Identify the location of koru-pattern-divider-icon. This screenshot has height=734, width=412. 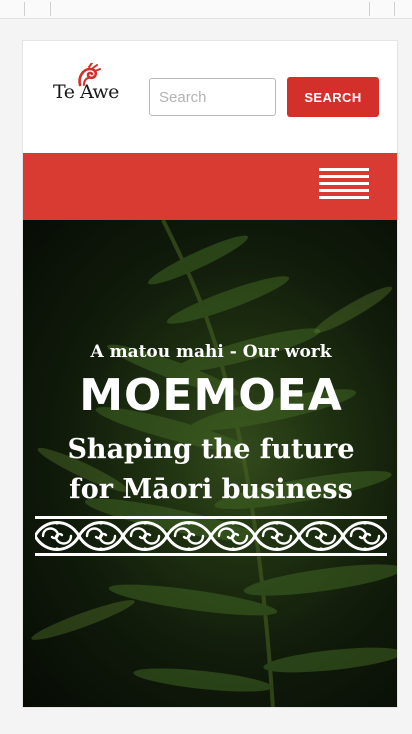
(211, 536).